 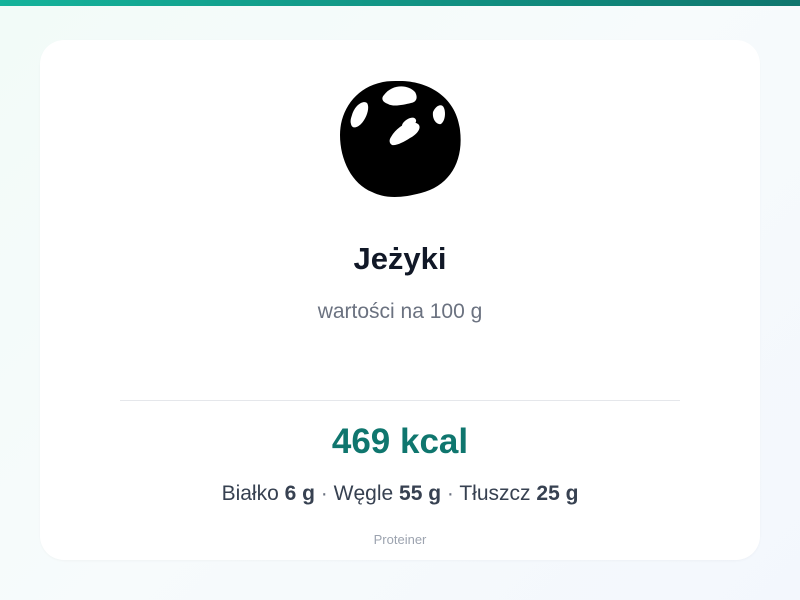 What do you see at coordinates (420, 493) in the screenshot?
I see `carbs-value: 55 g` at bounding box center [420, 493].